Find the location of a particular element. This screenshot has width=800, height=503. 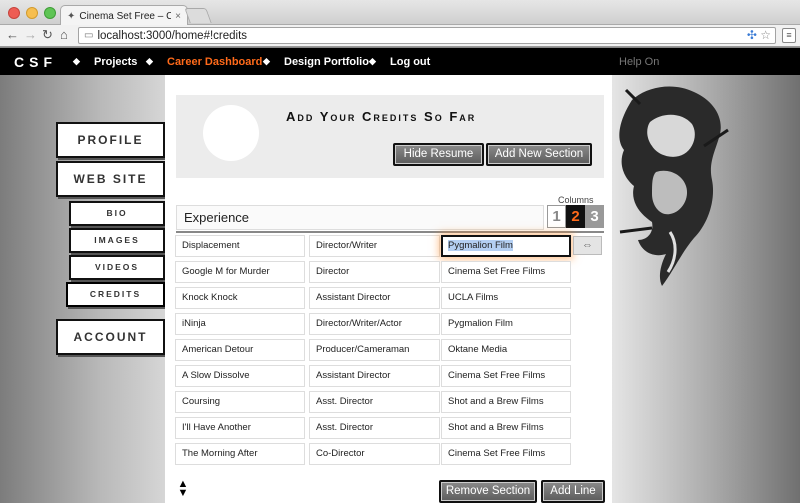

credit-company-cell: UCLA Films is located at coordinates (506, 298).